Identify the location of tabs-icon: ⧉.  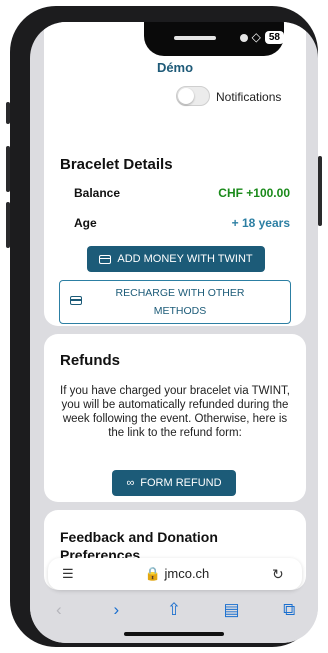
(289, 610).